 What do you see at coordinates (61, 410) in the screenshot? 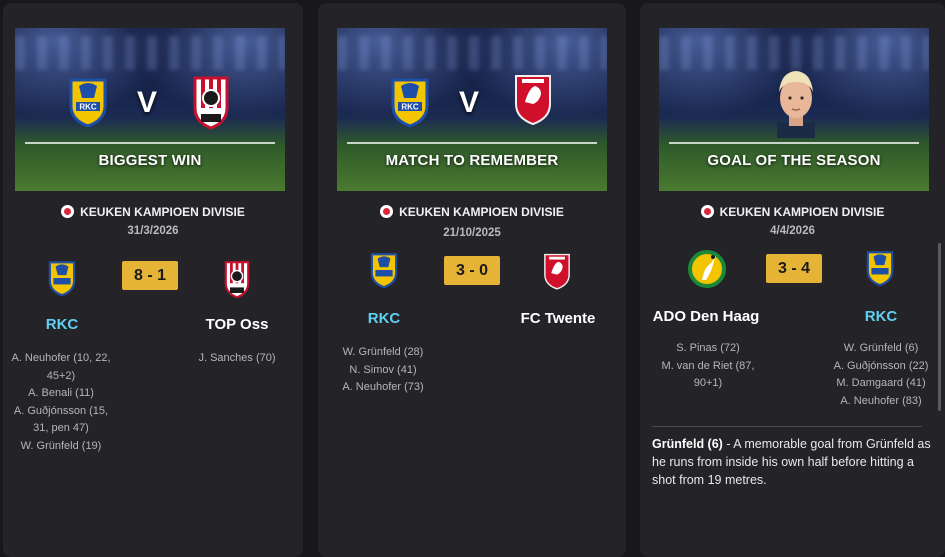
I see `scorer-line: A. Guðjónsson (15,` at bounding box center [61, 410].